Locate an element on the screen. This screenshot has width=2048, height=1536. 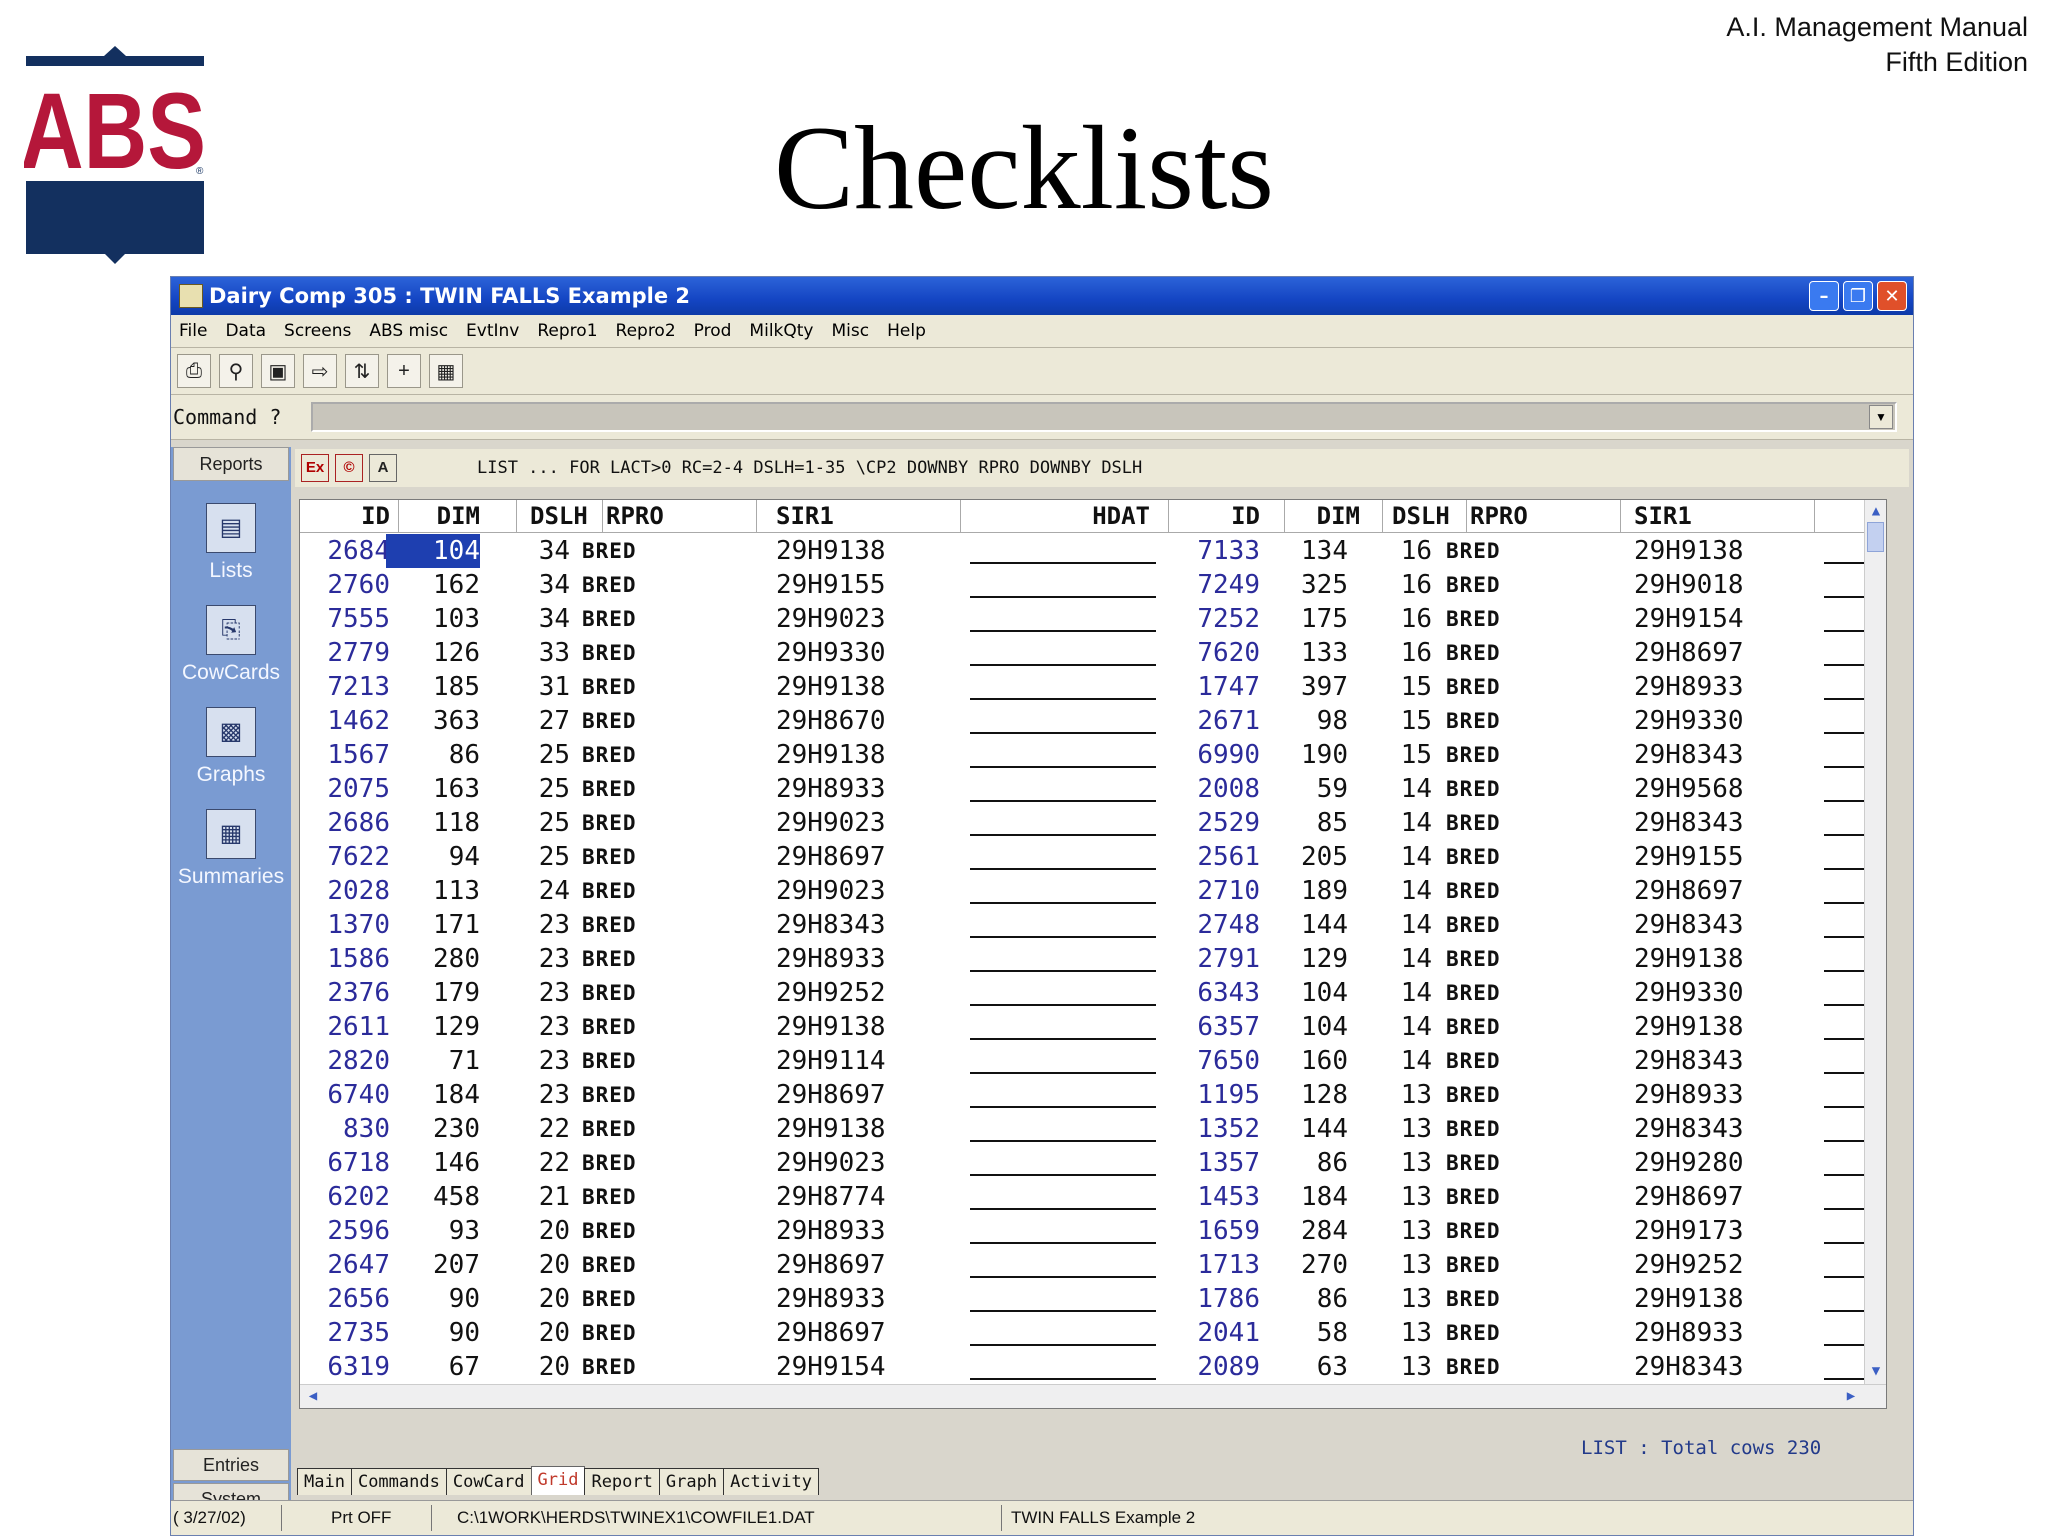
cell-id-2: 6343 is located at coordinates (1215, 993).